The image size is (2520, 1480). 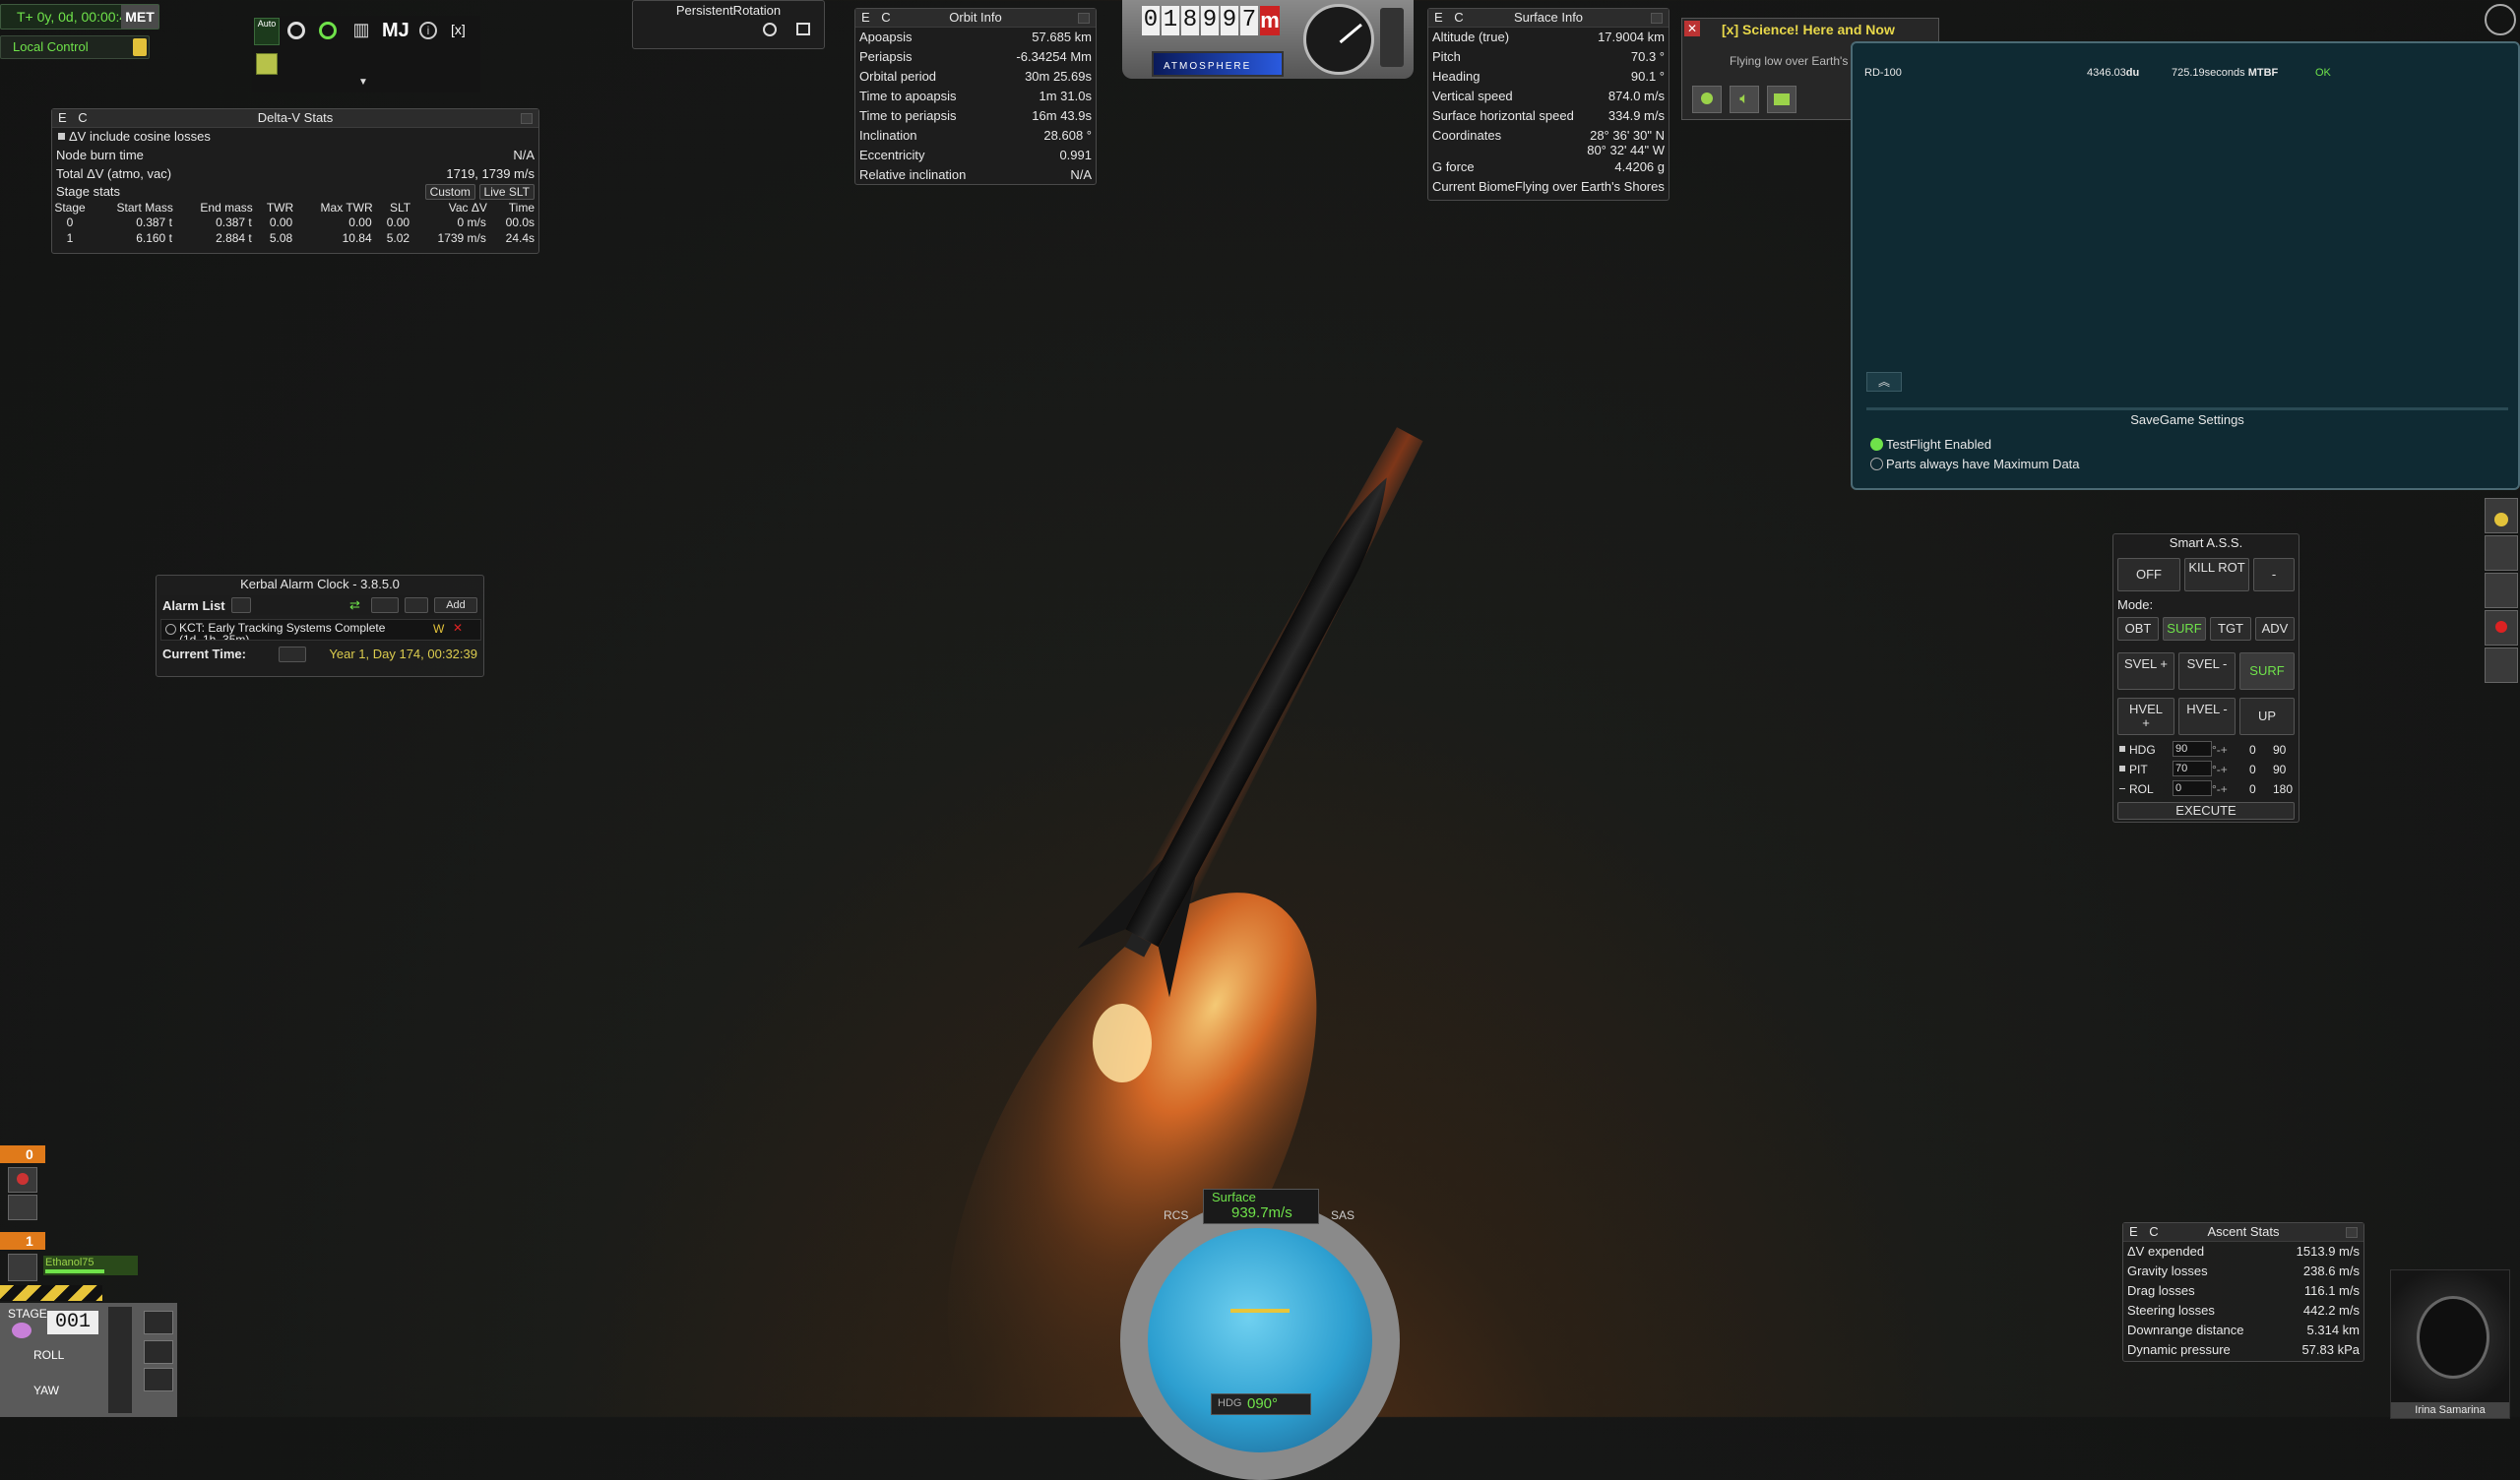 What do you see at coordinates (22, 1154) in the screenshot?
I see `stage-0-badge: 0` at bounding box center [22, 1154].